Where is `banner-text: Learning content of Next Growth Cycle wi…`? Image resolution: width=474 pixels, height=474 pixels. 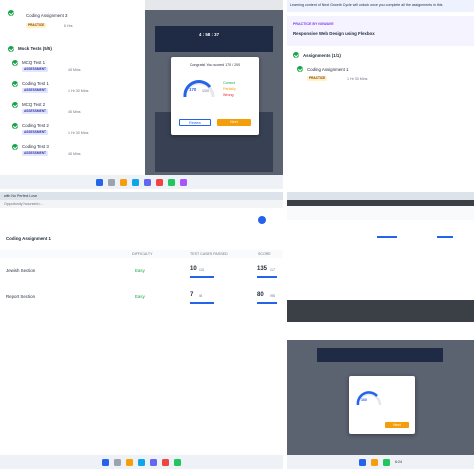
banner-text: Learning content of Next Growth Cycle wi… is located at coordinates (366, 5).